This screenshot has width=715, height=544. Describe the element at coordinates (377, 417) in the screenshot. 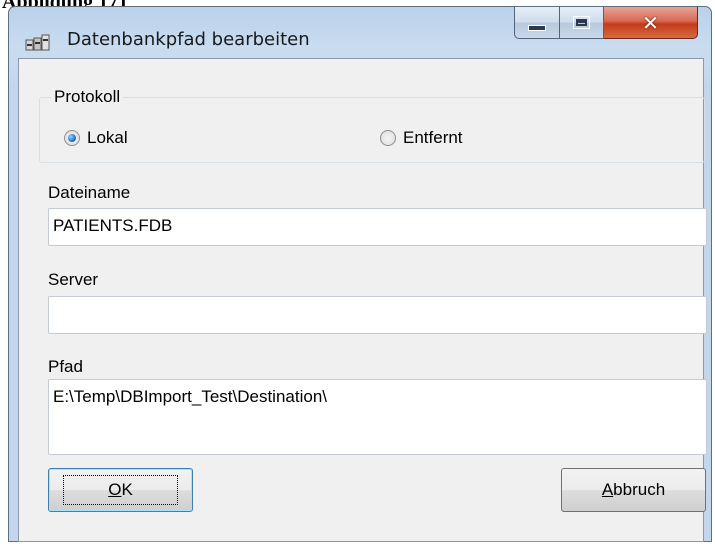

I see `pfad-input: E:\Temp\DBImport_Test\Destination\` at that location.